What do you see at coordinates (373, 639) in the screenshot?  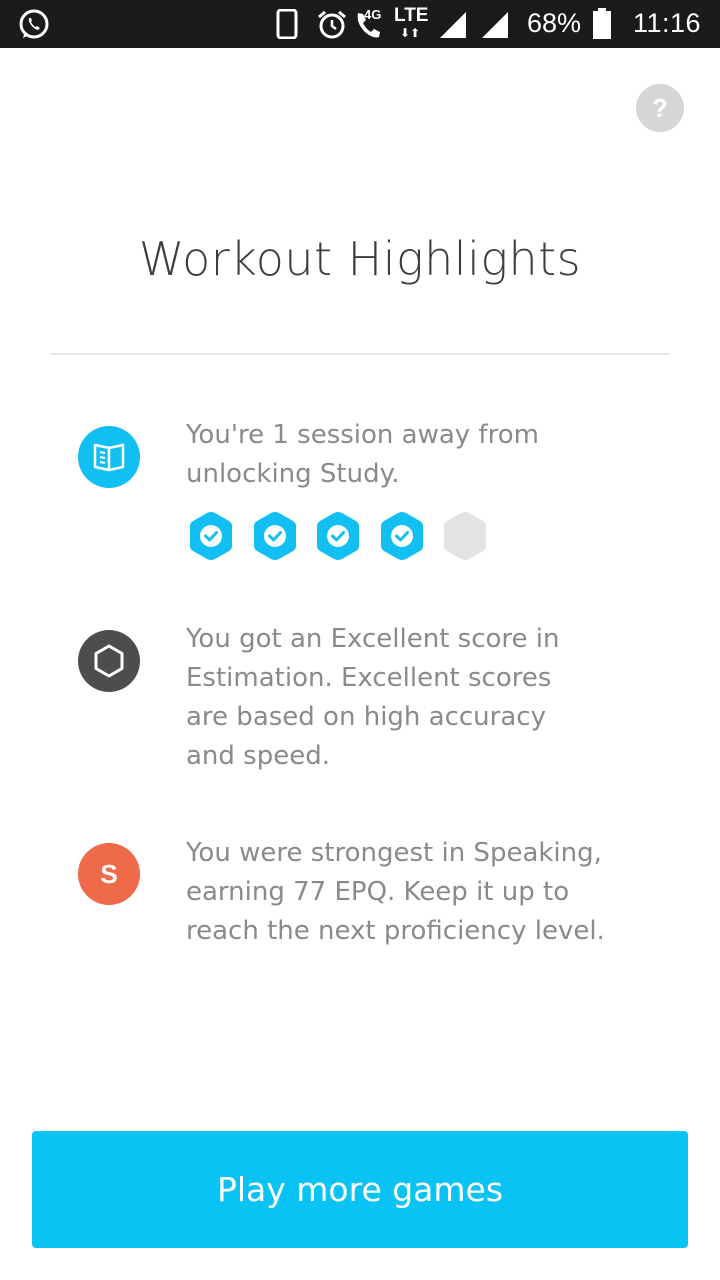 I see `highlight-line: You got an Excellent score in` at bounding box center [373, 639].